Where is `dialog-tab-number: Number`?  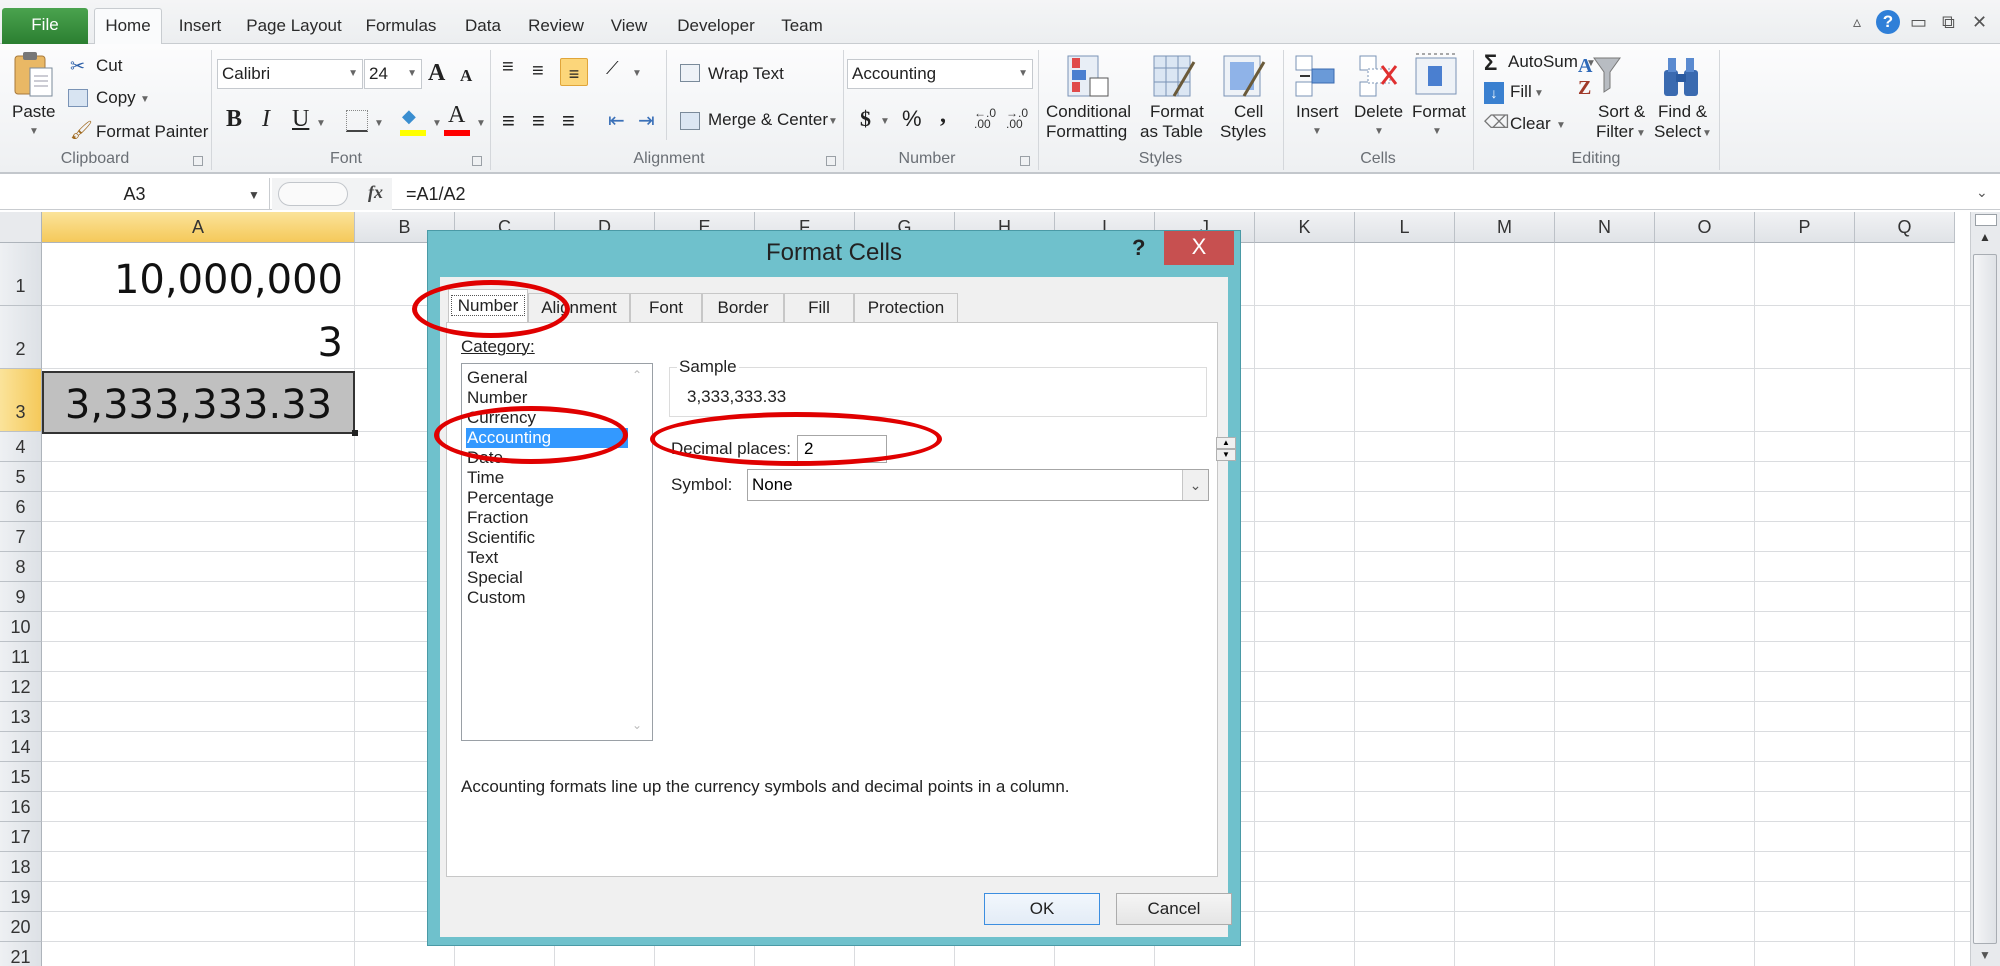
dialog-tab-number: Number is located at coordinates (488, 306).